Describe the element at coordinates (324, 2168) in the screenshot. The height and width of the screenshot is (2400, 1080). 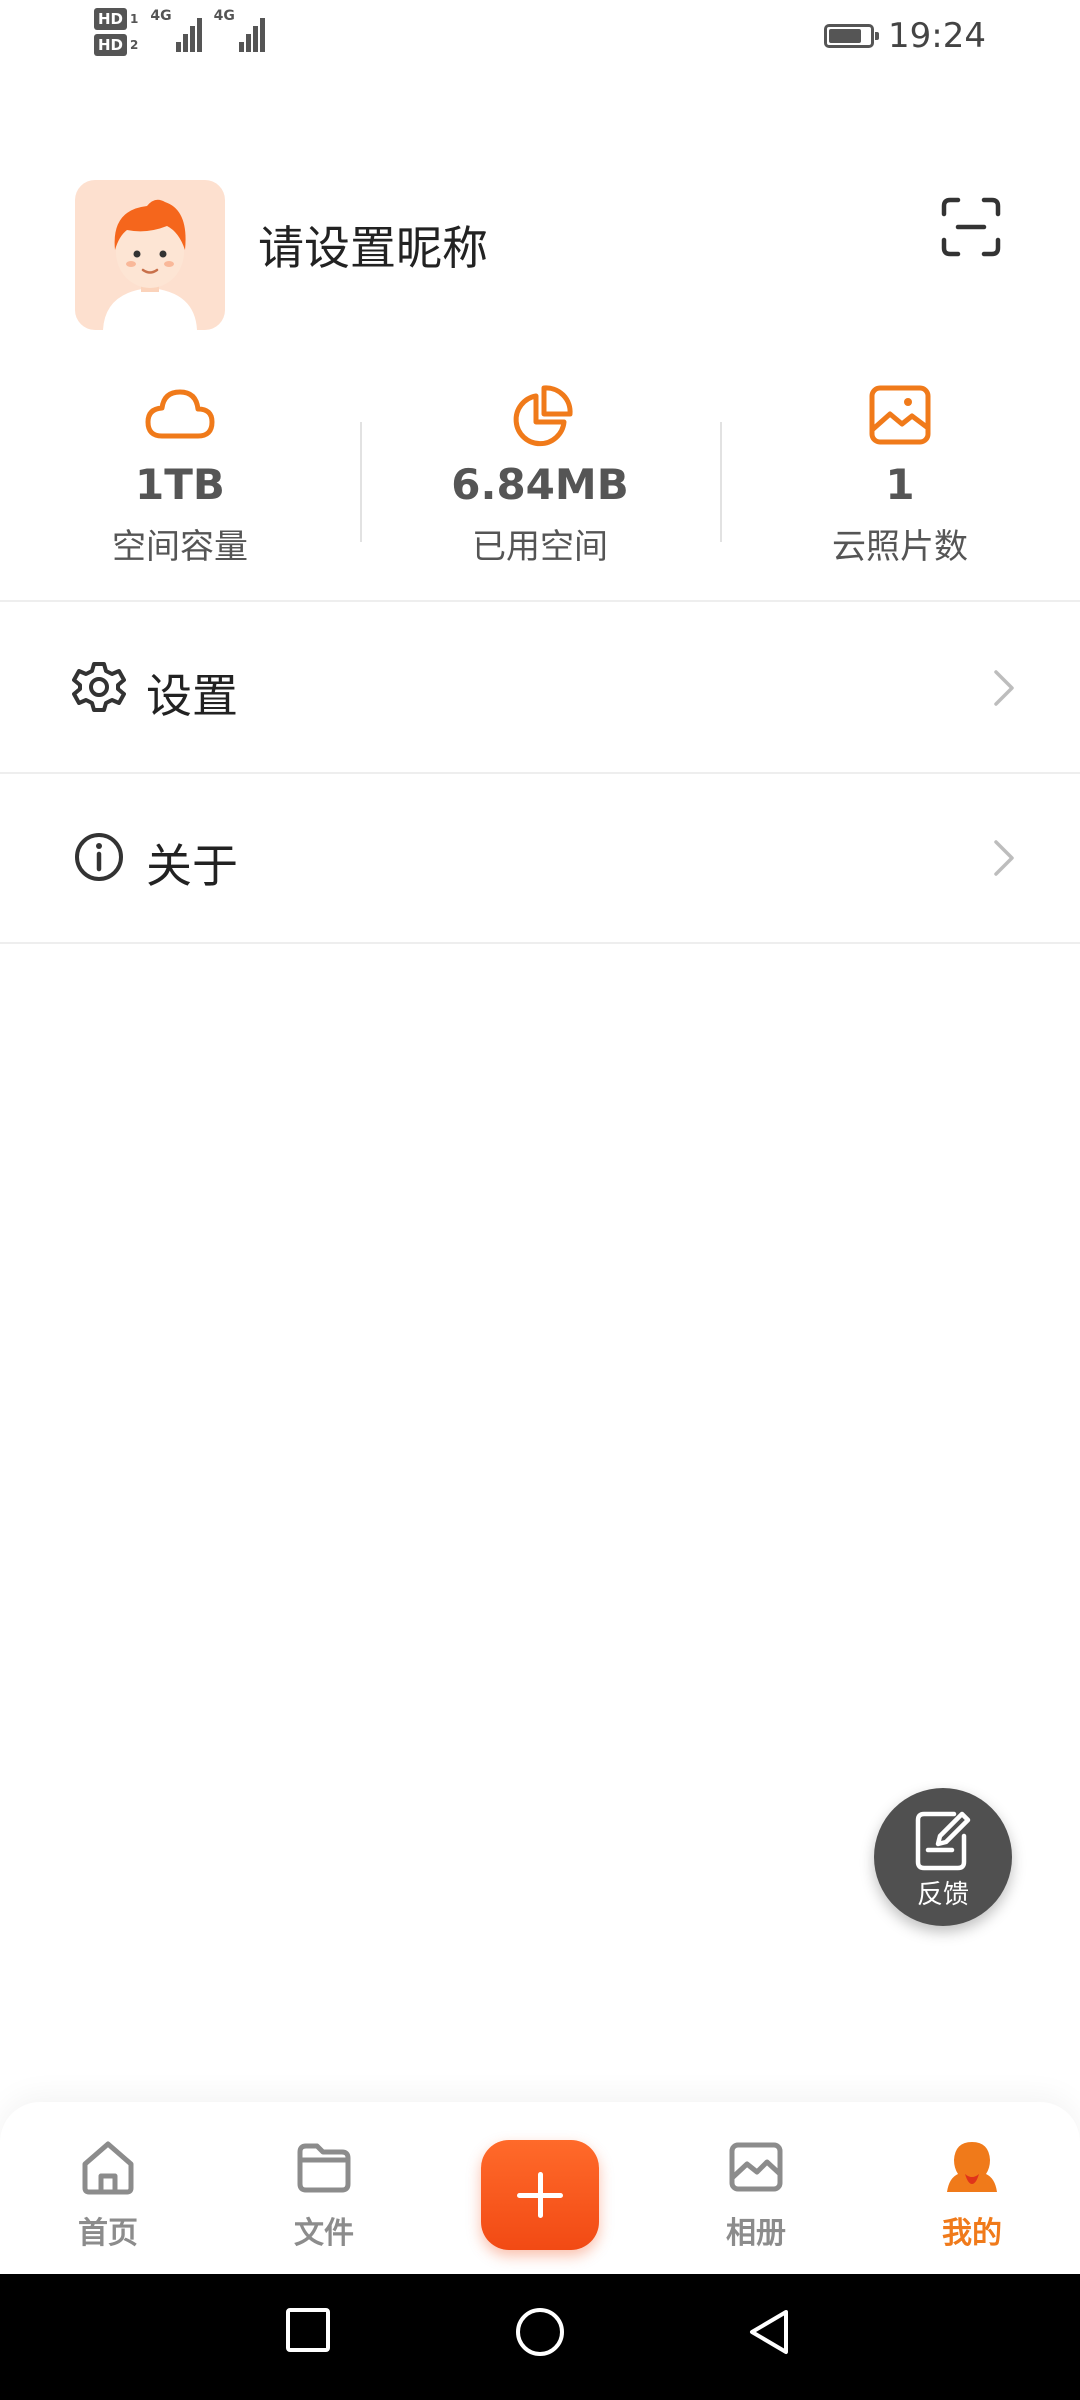
I see `folder-icon` at that location.